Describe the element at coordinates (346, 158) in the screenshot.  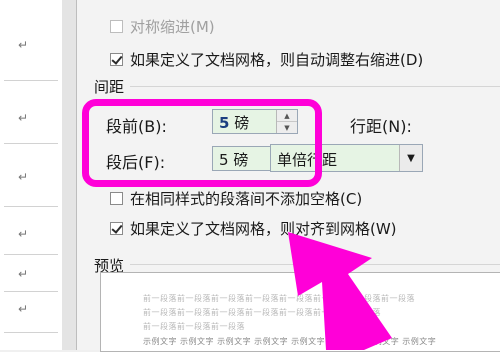
I see `line-spacing-dropdown: 单倍行距 ▼` at that location.